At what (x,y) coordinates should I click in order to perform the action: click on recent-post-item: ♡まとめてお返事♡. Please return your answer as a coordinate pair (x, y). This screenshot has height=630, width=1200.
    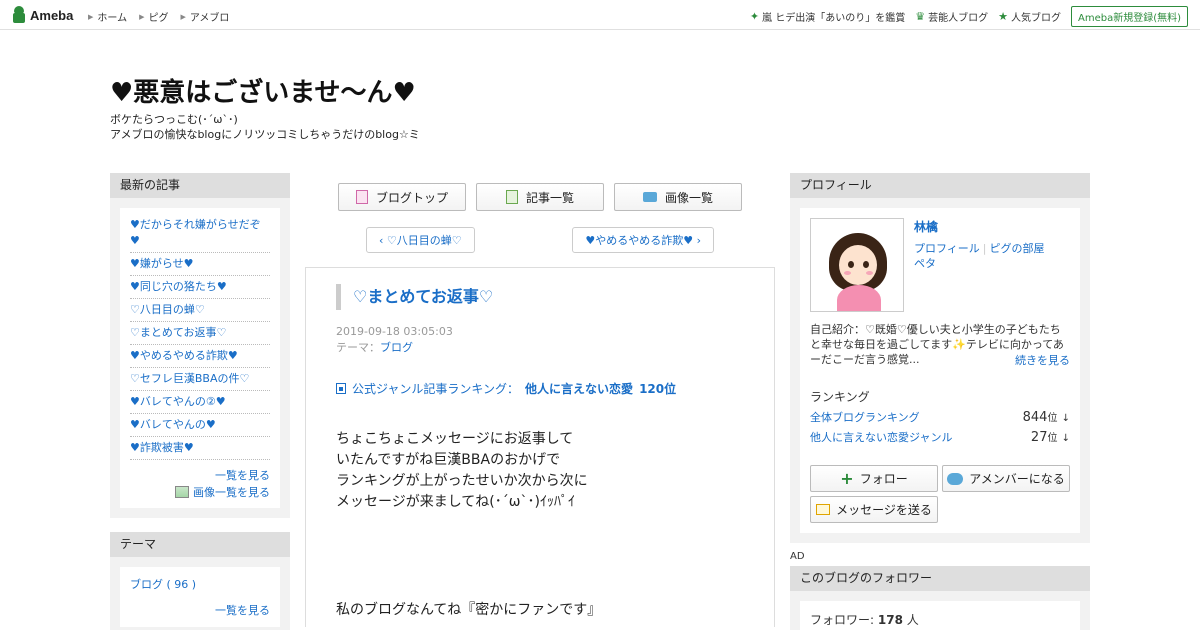
    Looking at the image, I should click on (200, 333).